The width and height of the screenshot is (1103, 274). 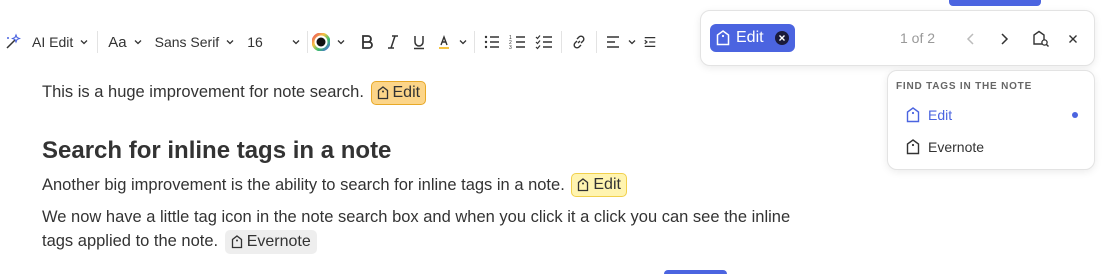 I want to click on find-tags-dropdown: FIND TAGS IN THE NOTE Edit Evernote, so click(x=991, y=120).